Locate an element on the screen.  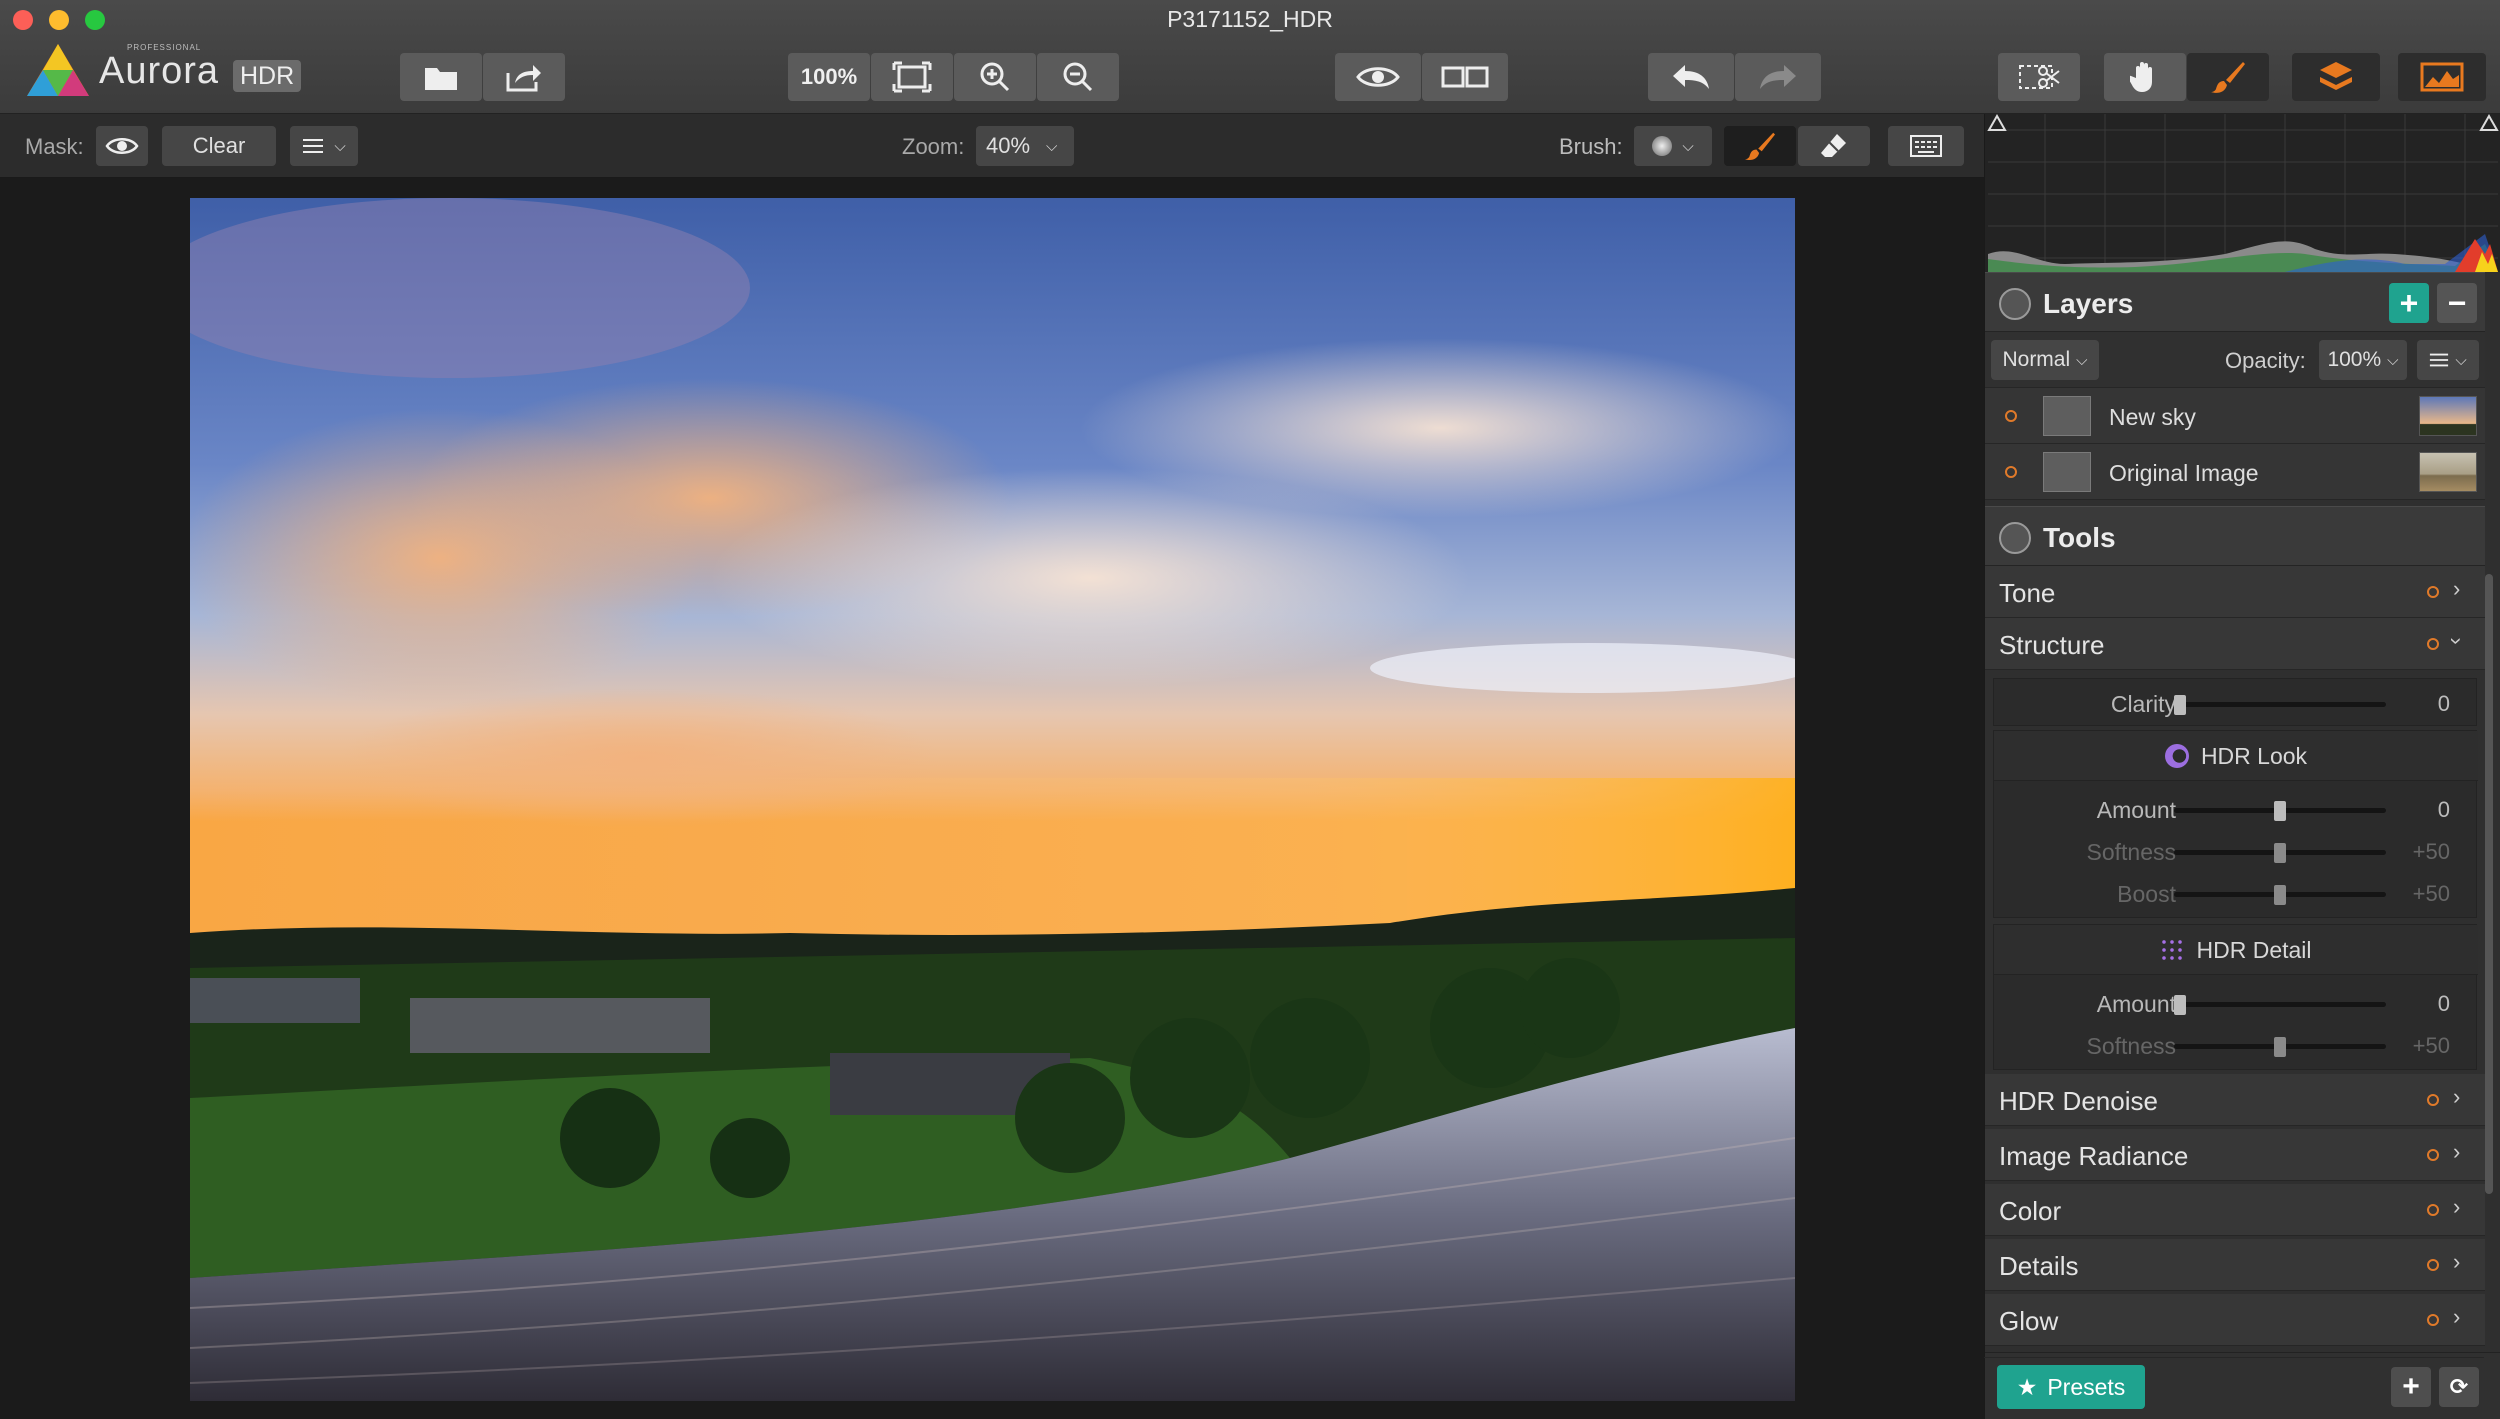
fit-screen-button is located at coordinates (912, 77).